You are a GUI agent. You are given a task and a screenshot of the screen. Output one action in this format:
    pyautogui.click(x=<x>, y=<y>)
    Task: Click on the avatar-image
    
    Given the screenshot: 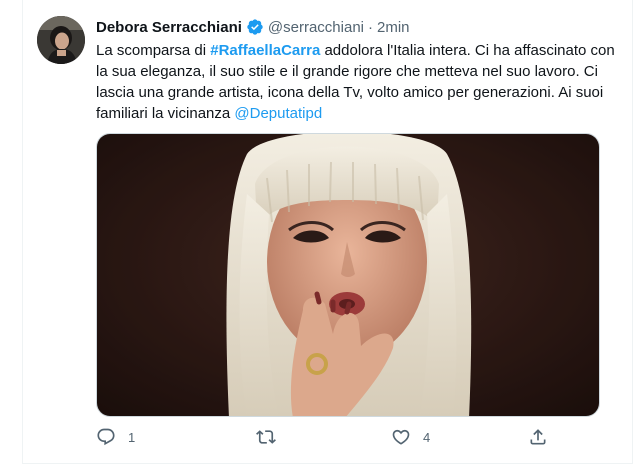 What is the action you would take?
    pyautogui.click(x=61, y=40)
    